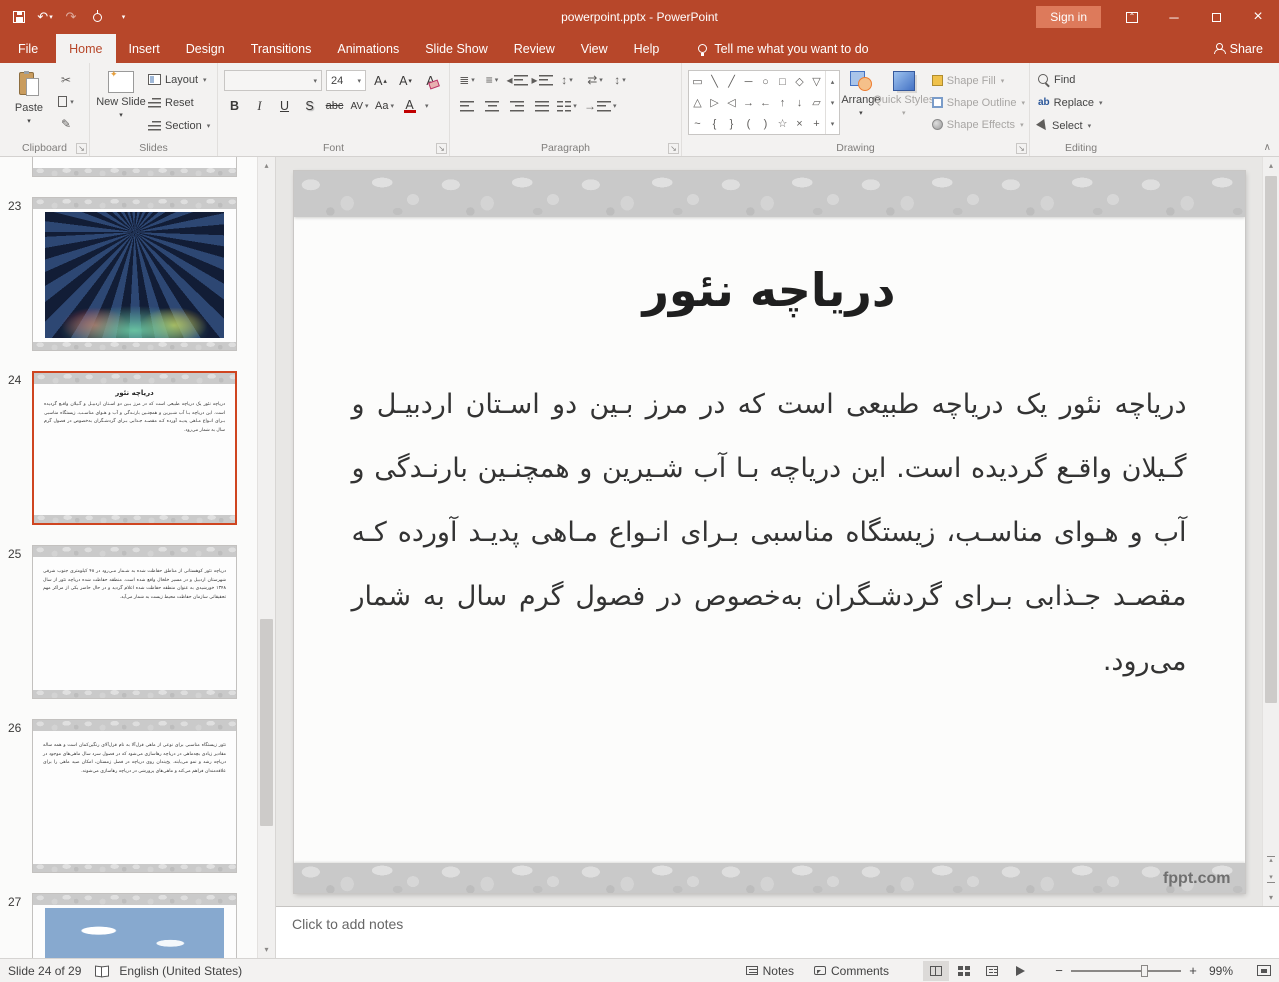 The image size is (1279, 982). I want to click on notes-pane: Click to add notes, so click(777, 932).